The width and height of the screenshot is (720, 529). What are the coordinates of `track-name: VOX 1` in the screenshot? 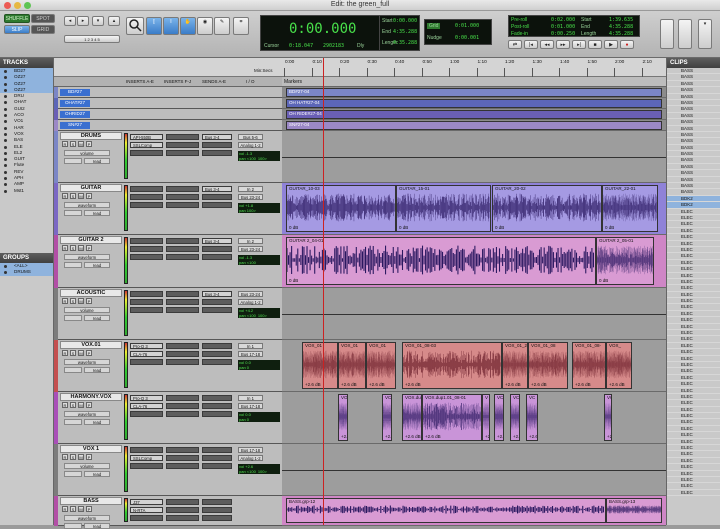 It's located at (91, 449).